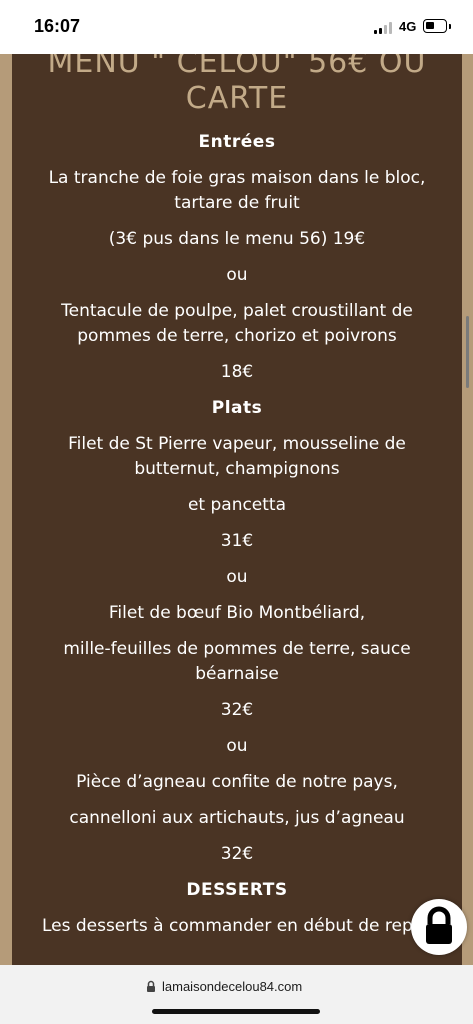 The height and width of the screenshot is (1024, 473). What do you see at coordinates (408, 26) in the screenshot?
I see `network-type: 4G` at bounding box center [408, 26].